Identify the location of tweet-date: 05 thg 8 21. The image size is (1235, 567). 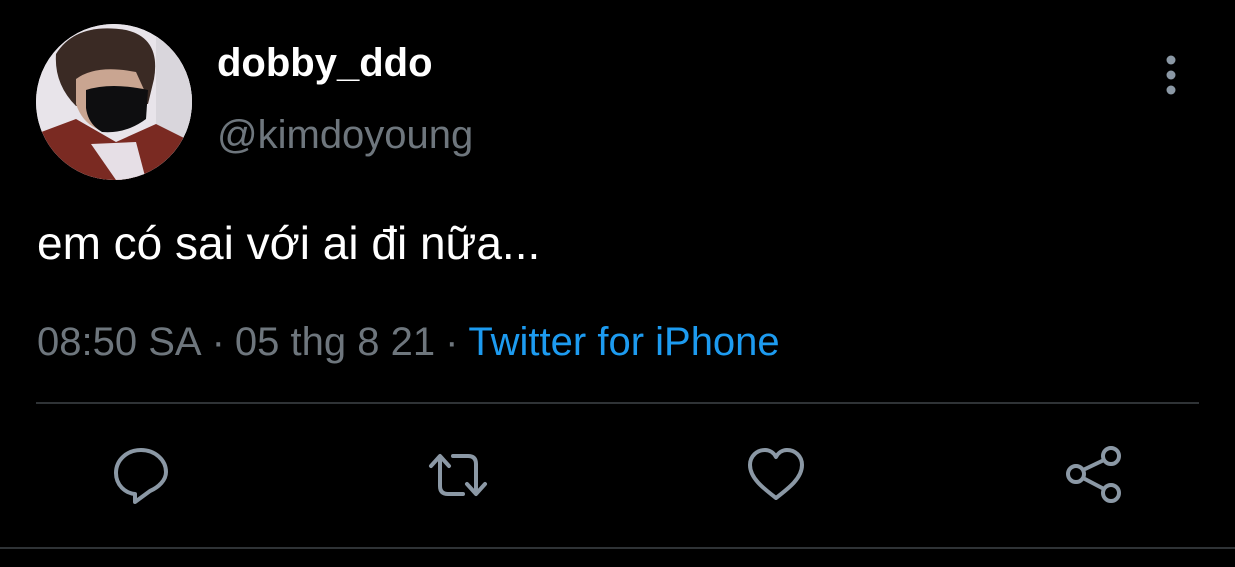
(335, 342).